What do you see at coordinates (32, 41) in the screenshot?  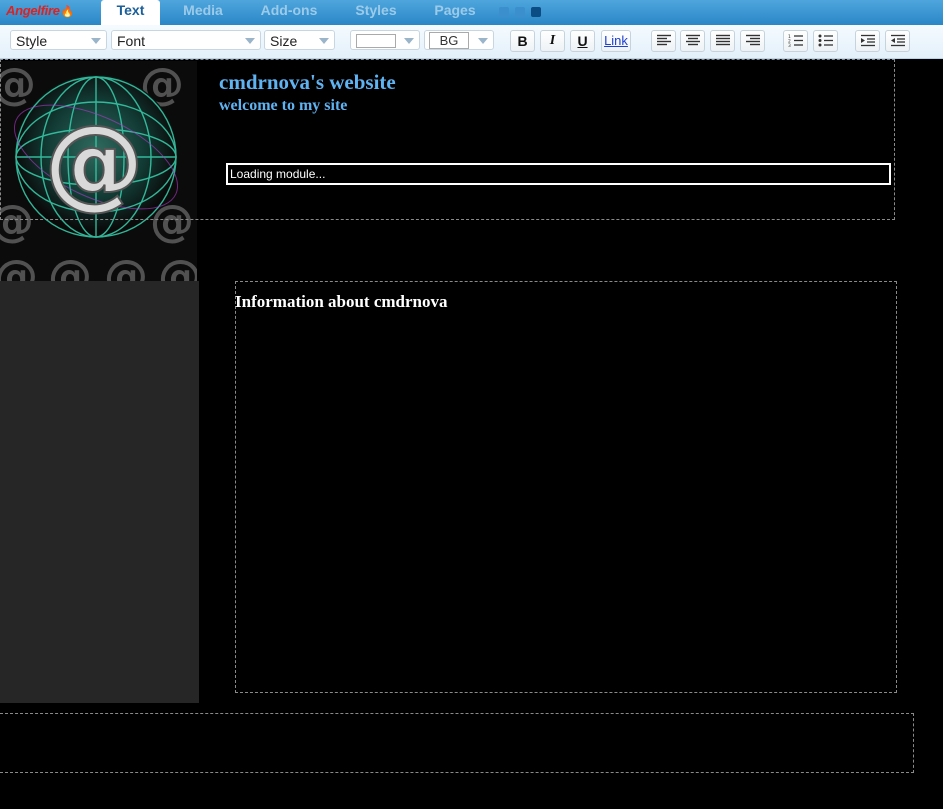 I see `style-select-label: Style` at bounding box center [32, 41].